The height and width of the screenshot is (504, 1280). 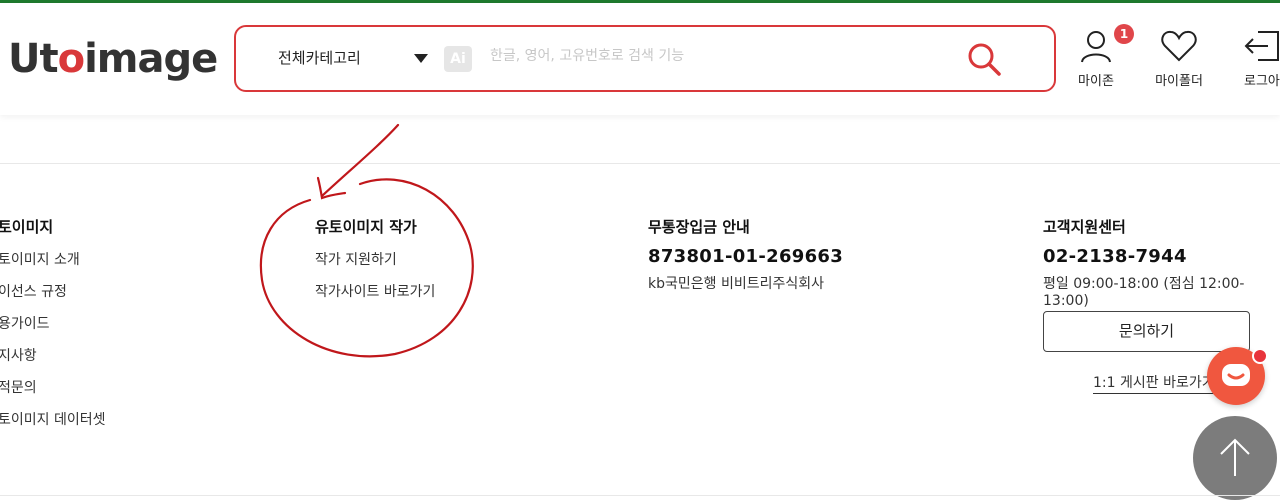 I want to click on arrow-up-icon, so click(x=1235, y=457).